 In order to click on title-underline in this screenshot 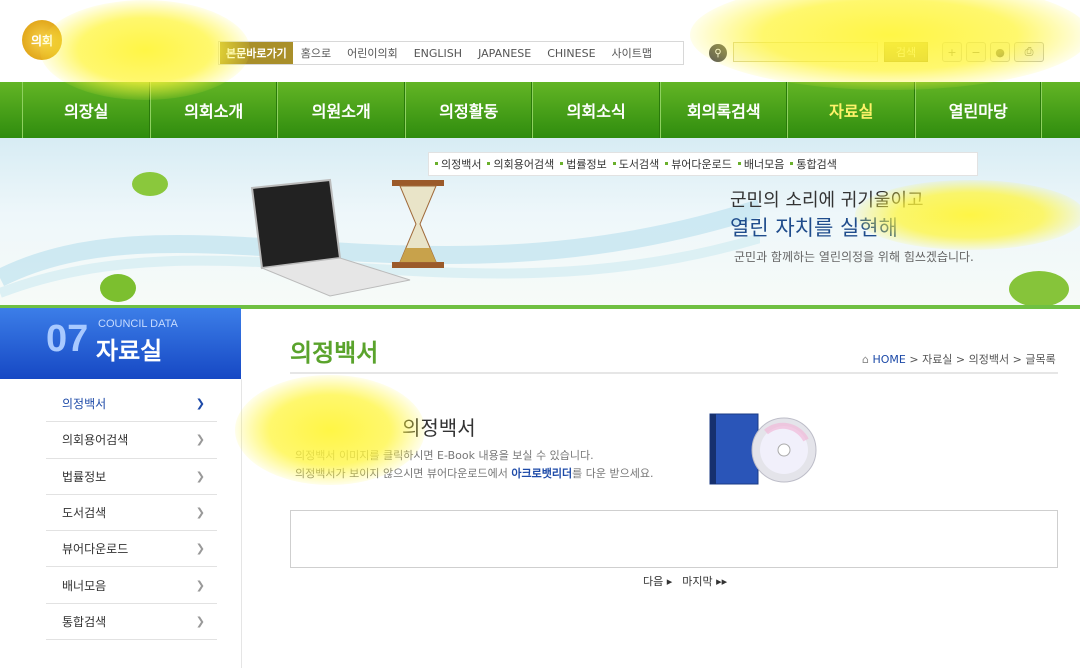, I will do `click(674, 373)`.